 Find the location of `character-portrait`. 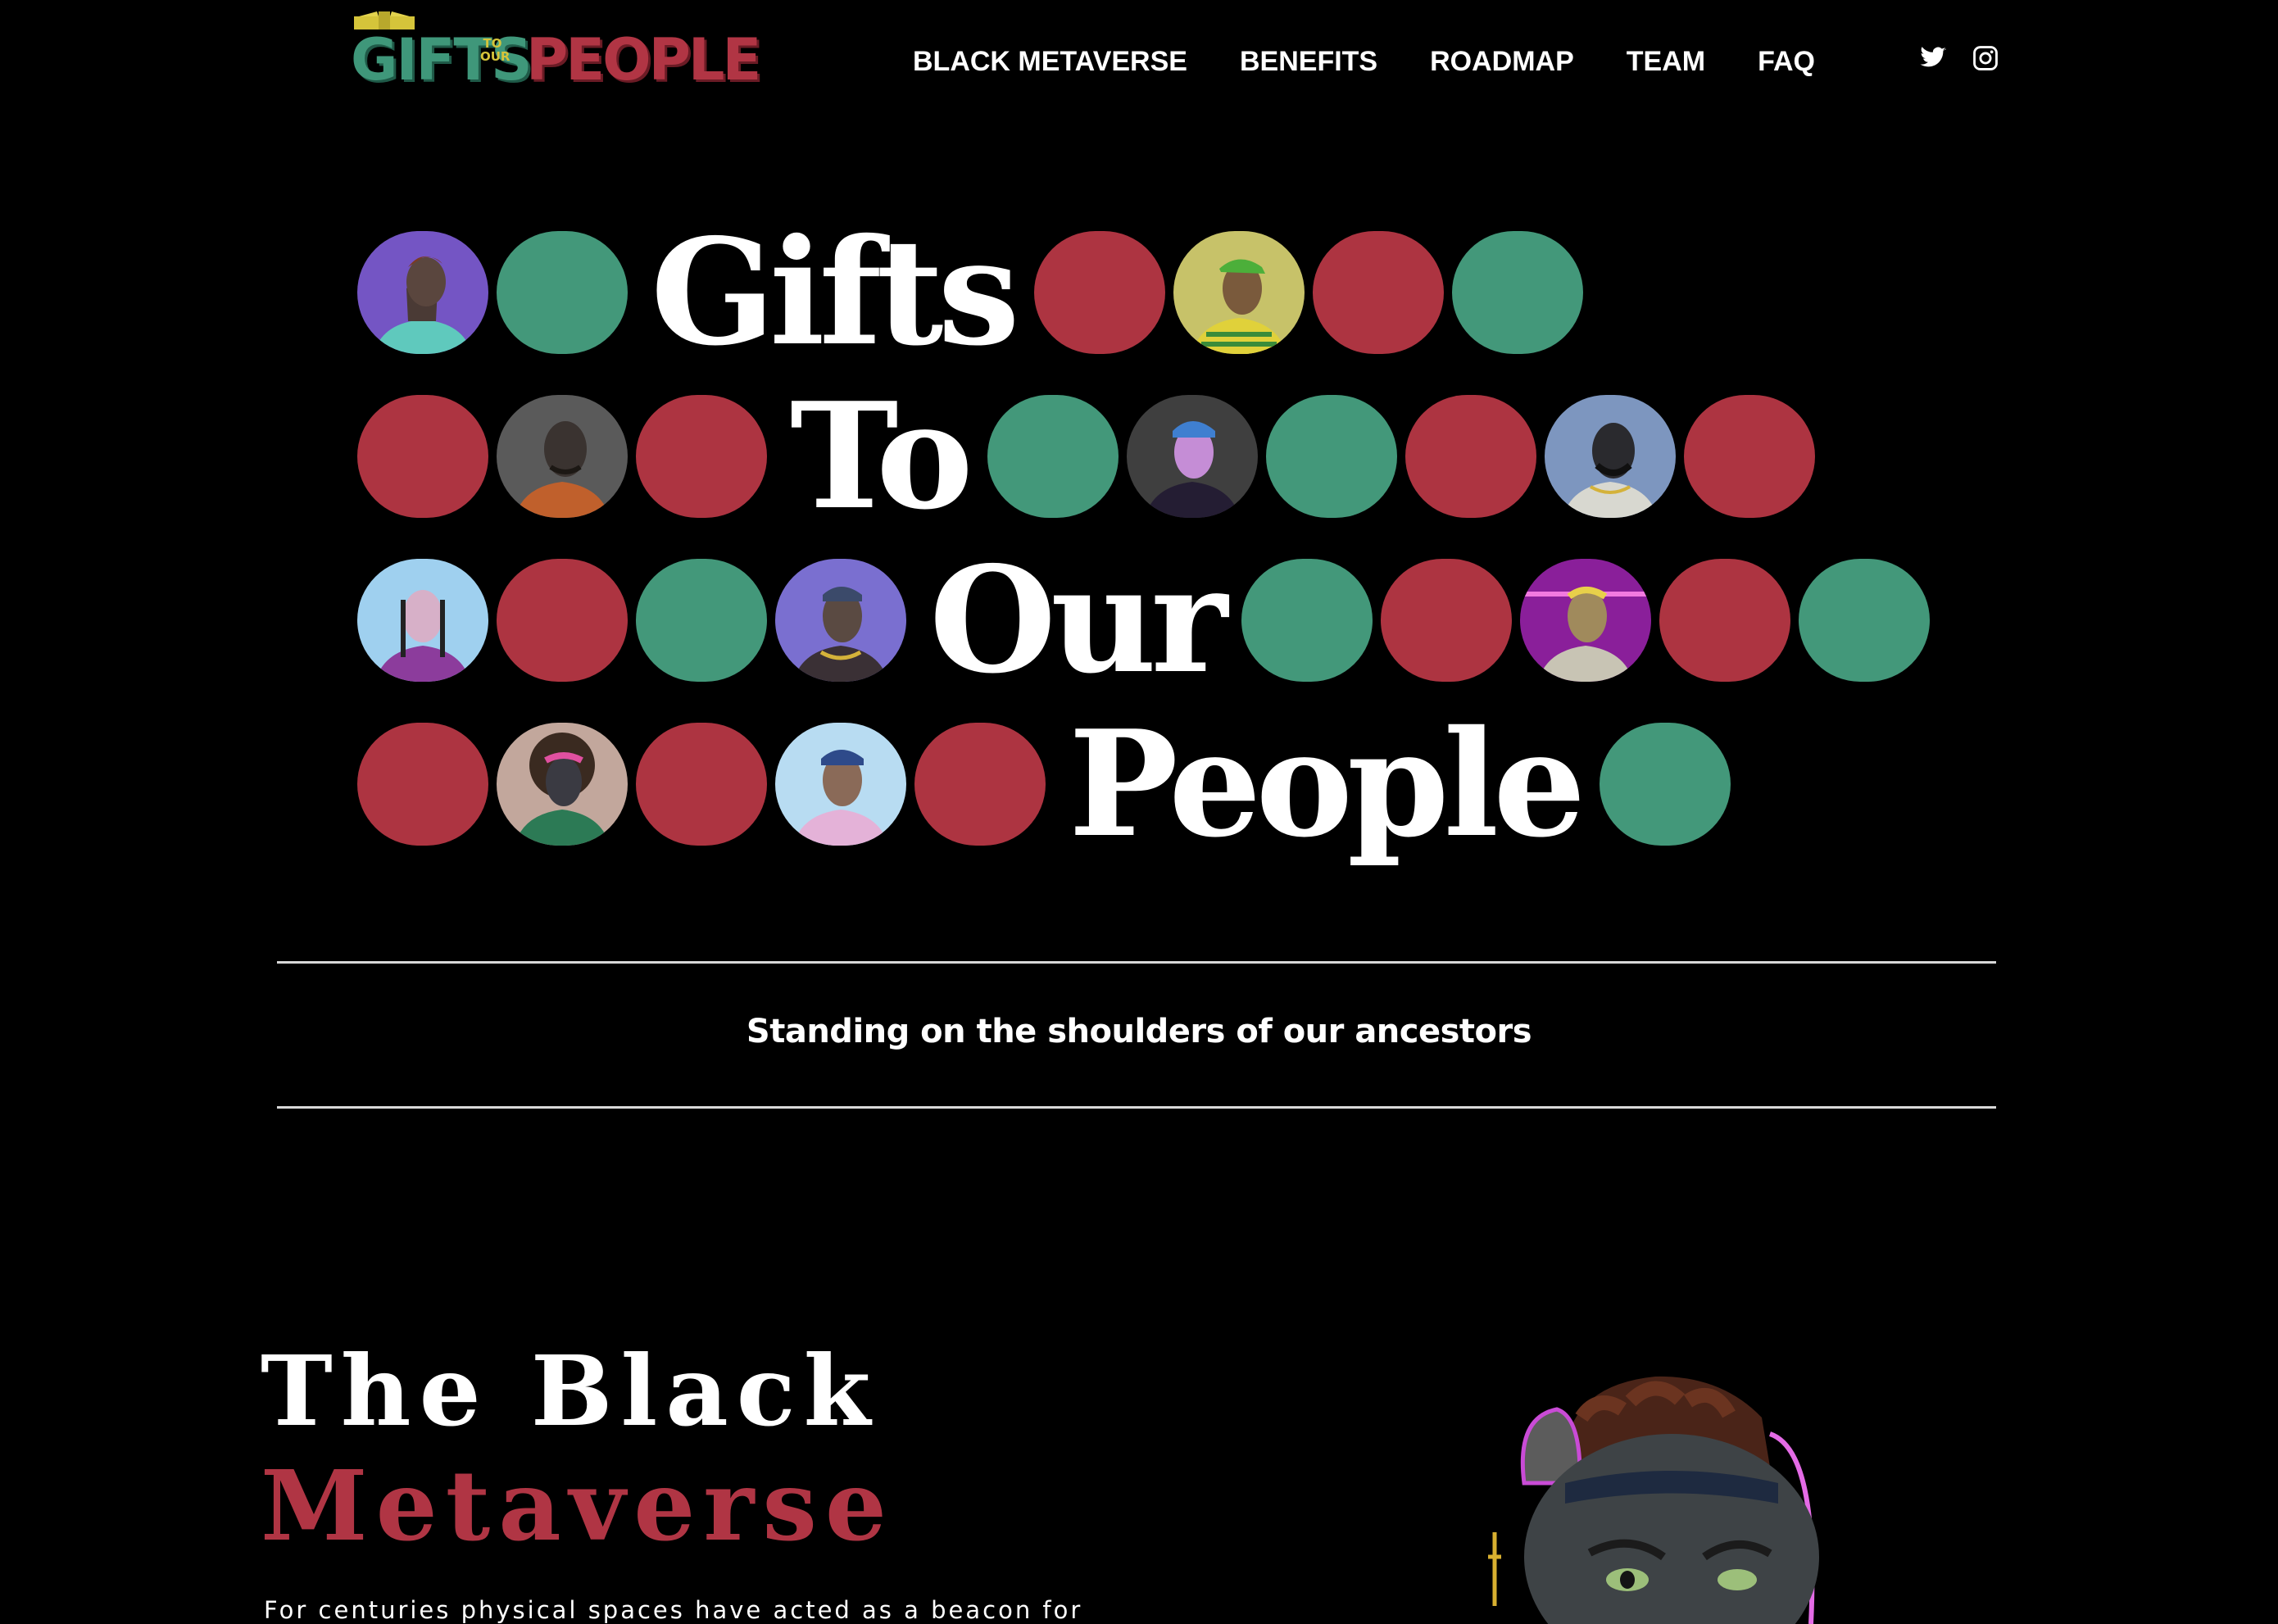

character-portrait is located at coordinates (1653, 1500).